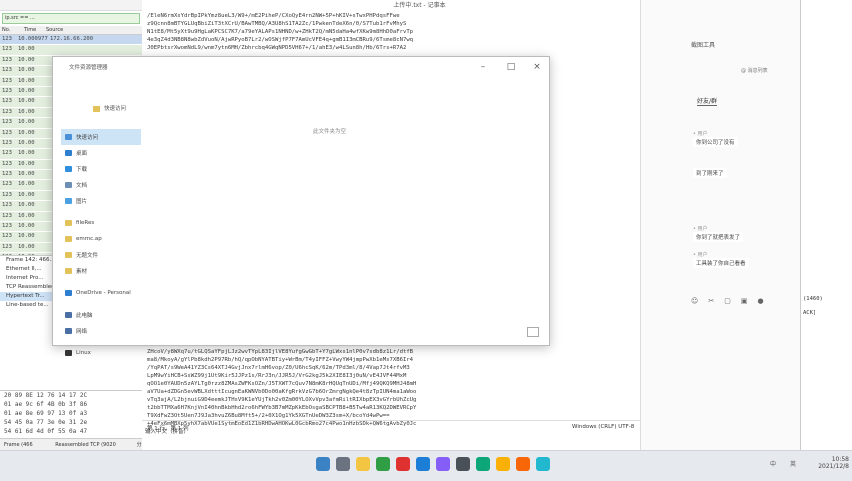  What do you see at coordinates (68, 293) in the screenshot?
I see `cloud-icon` at bounding box center [68, 293].